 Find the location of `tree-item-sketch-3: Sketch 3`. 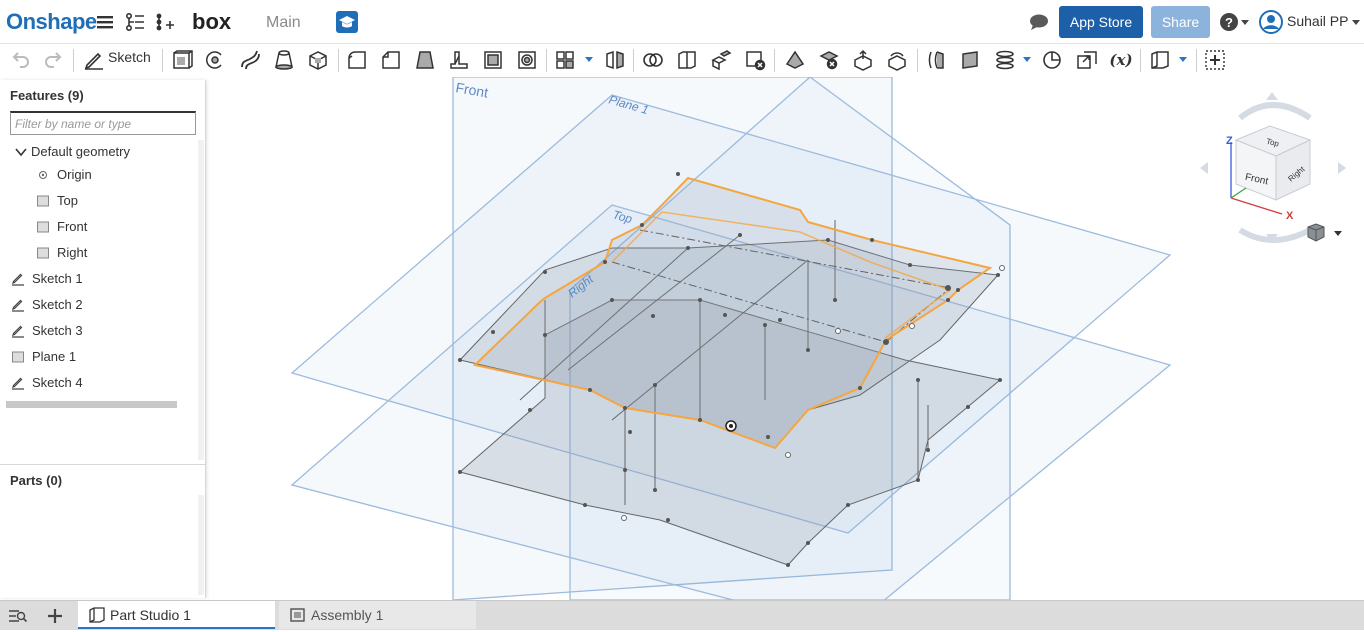

tree-item-sketch-3: Sketch 3 is located at coordinates (103, 331).